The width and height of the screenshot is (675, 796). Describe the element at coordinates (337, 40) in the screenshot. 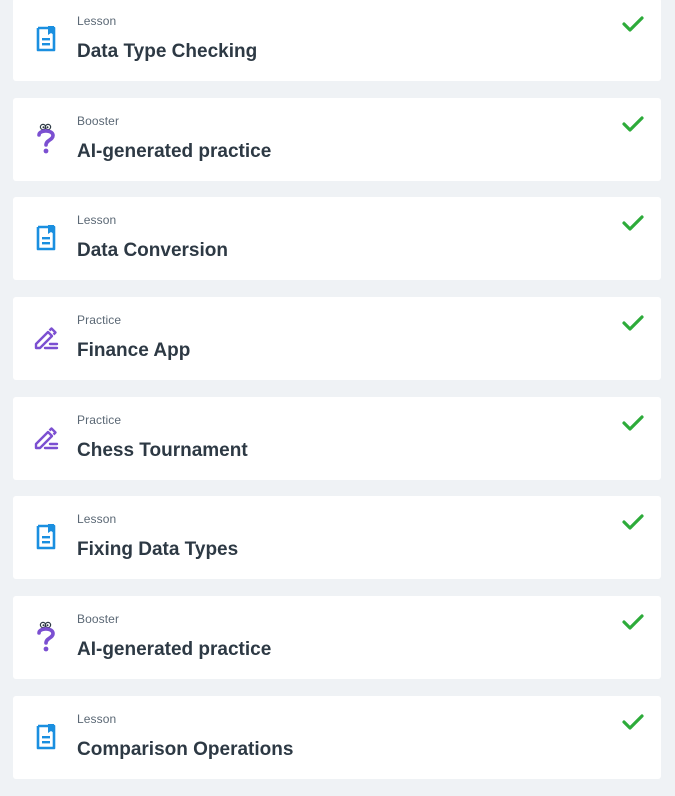

I see `activity-card-data-type-checking: Lesson Data Type Checking` at that location.